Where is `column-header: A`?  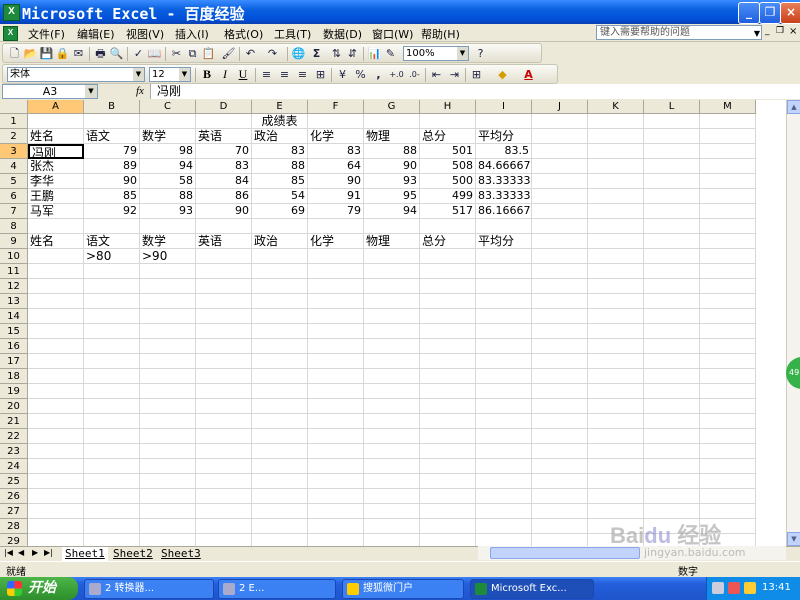
column-header: A is located at coordinates (56, 107).